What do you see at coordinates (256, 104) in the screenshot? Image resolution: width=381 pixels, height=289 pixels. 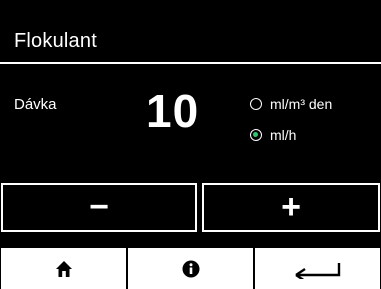 I see `radio-unchecked-icon` at bounding box center [256, 104].